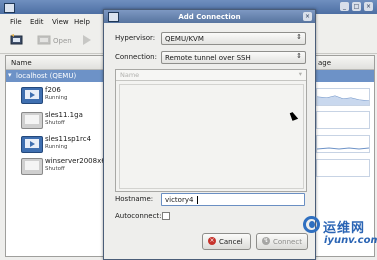  I want to click on connect-button: ↯ Connect, so click(282, 241).